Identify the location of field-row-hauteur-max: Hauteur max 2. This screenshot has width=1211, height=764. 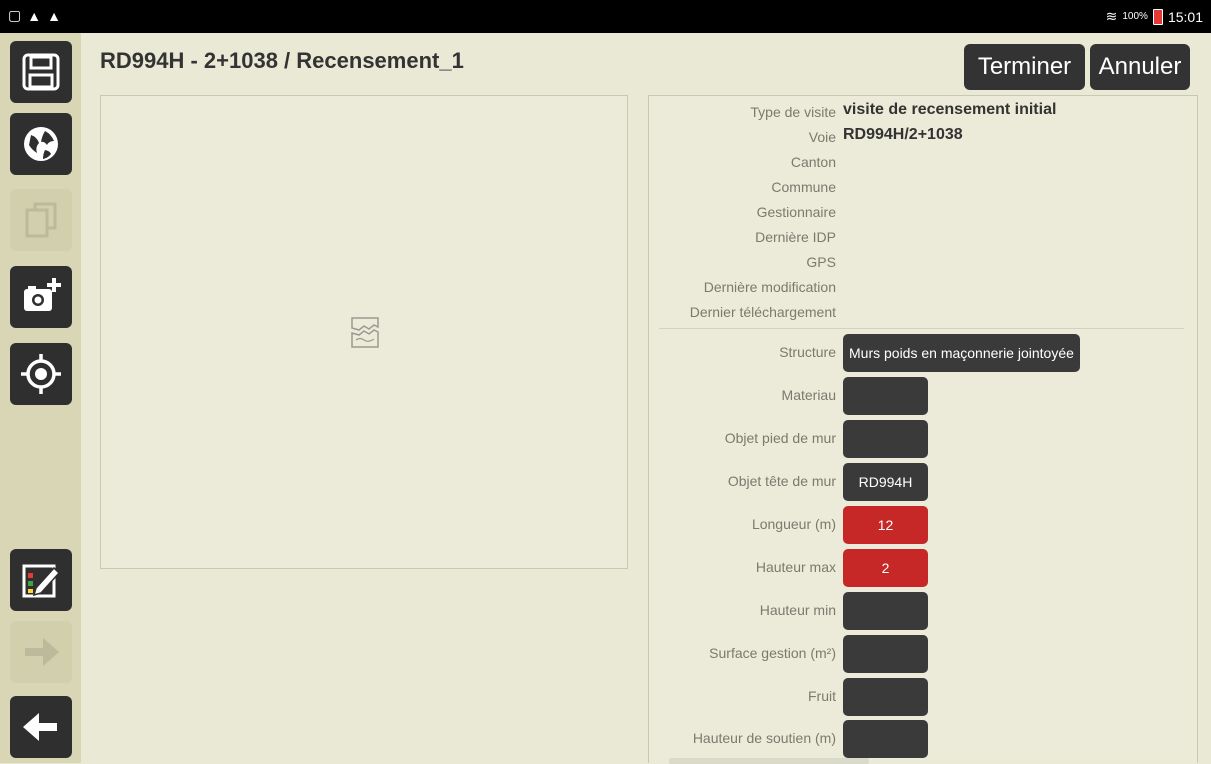
(924, 568).